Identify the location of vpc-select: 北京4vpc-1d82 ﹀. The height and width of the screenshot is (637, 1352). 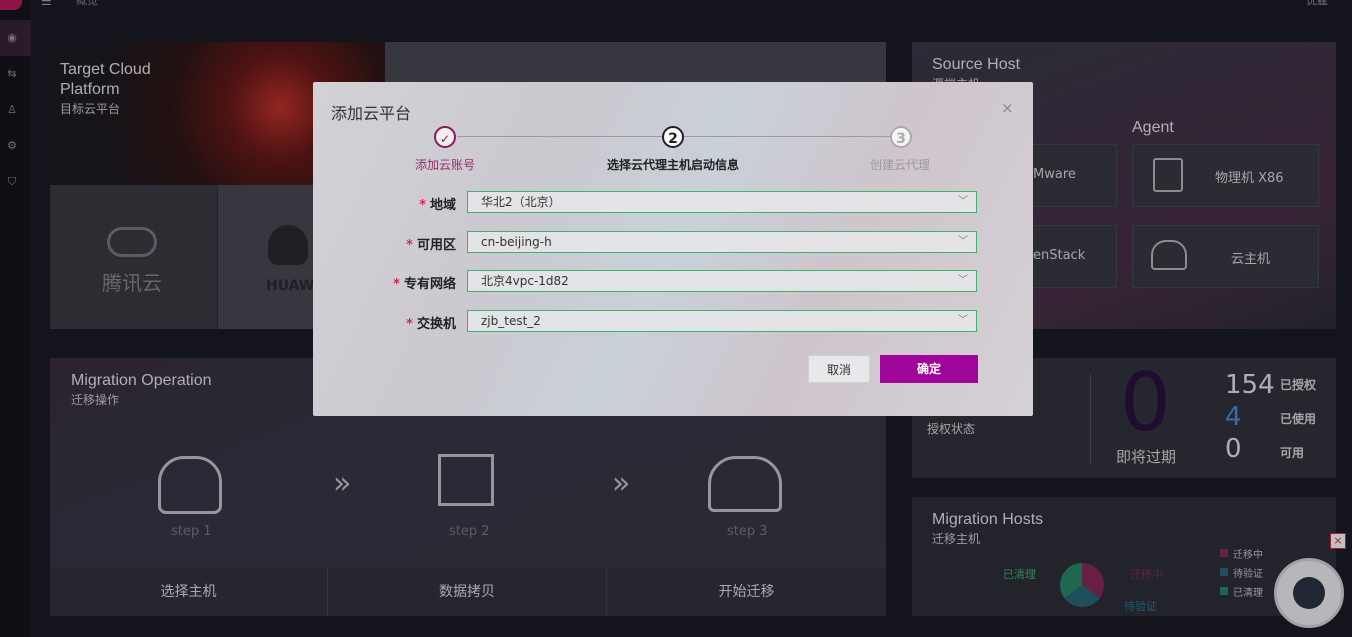
(722, 281).